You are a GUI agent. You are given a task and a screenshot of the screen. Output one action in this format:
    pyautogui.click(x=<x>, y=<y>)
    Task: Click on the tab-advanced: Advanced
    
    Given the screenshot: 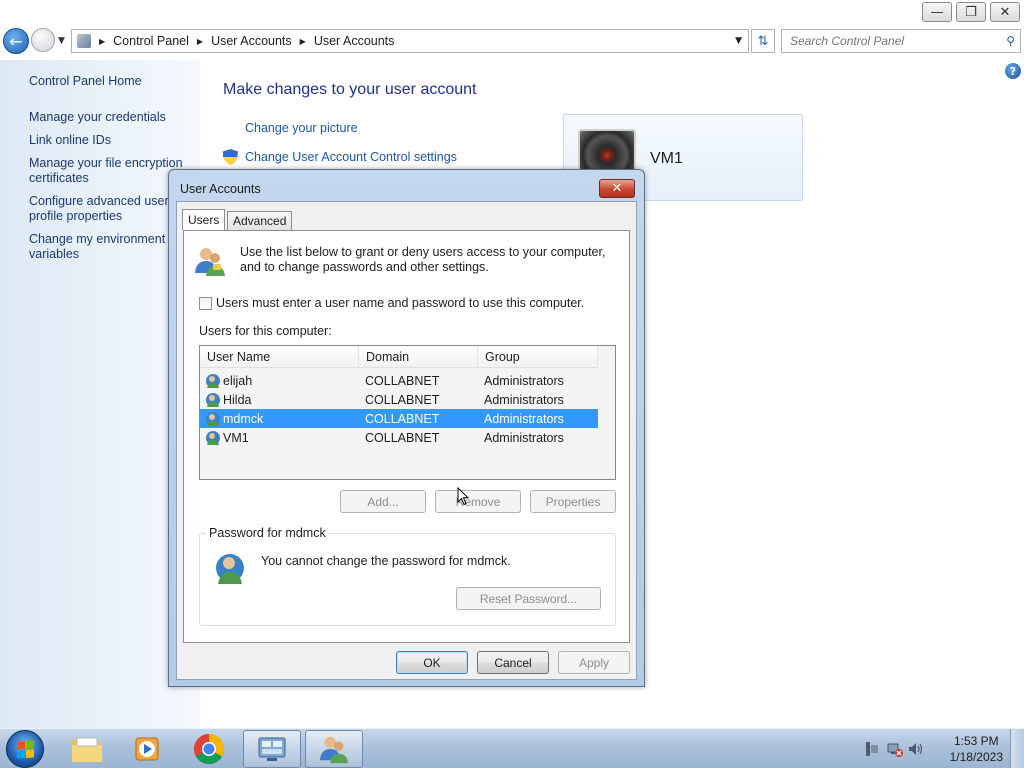 What is the action you would take?
    pyautogui.click(x=260, y=220)
    